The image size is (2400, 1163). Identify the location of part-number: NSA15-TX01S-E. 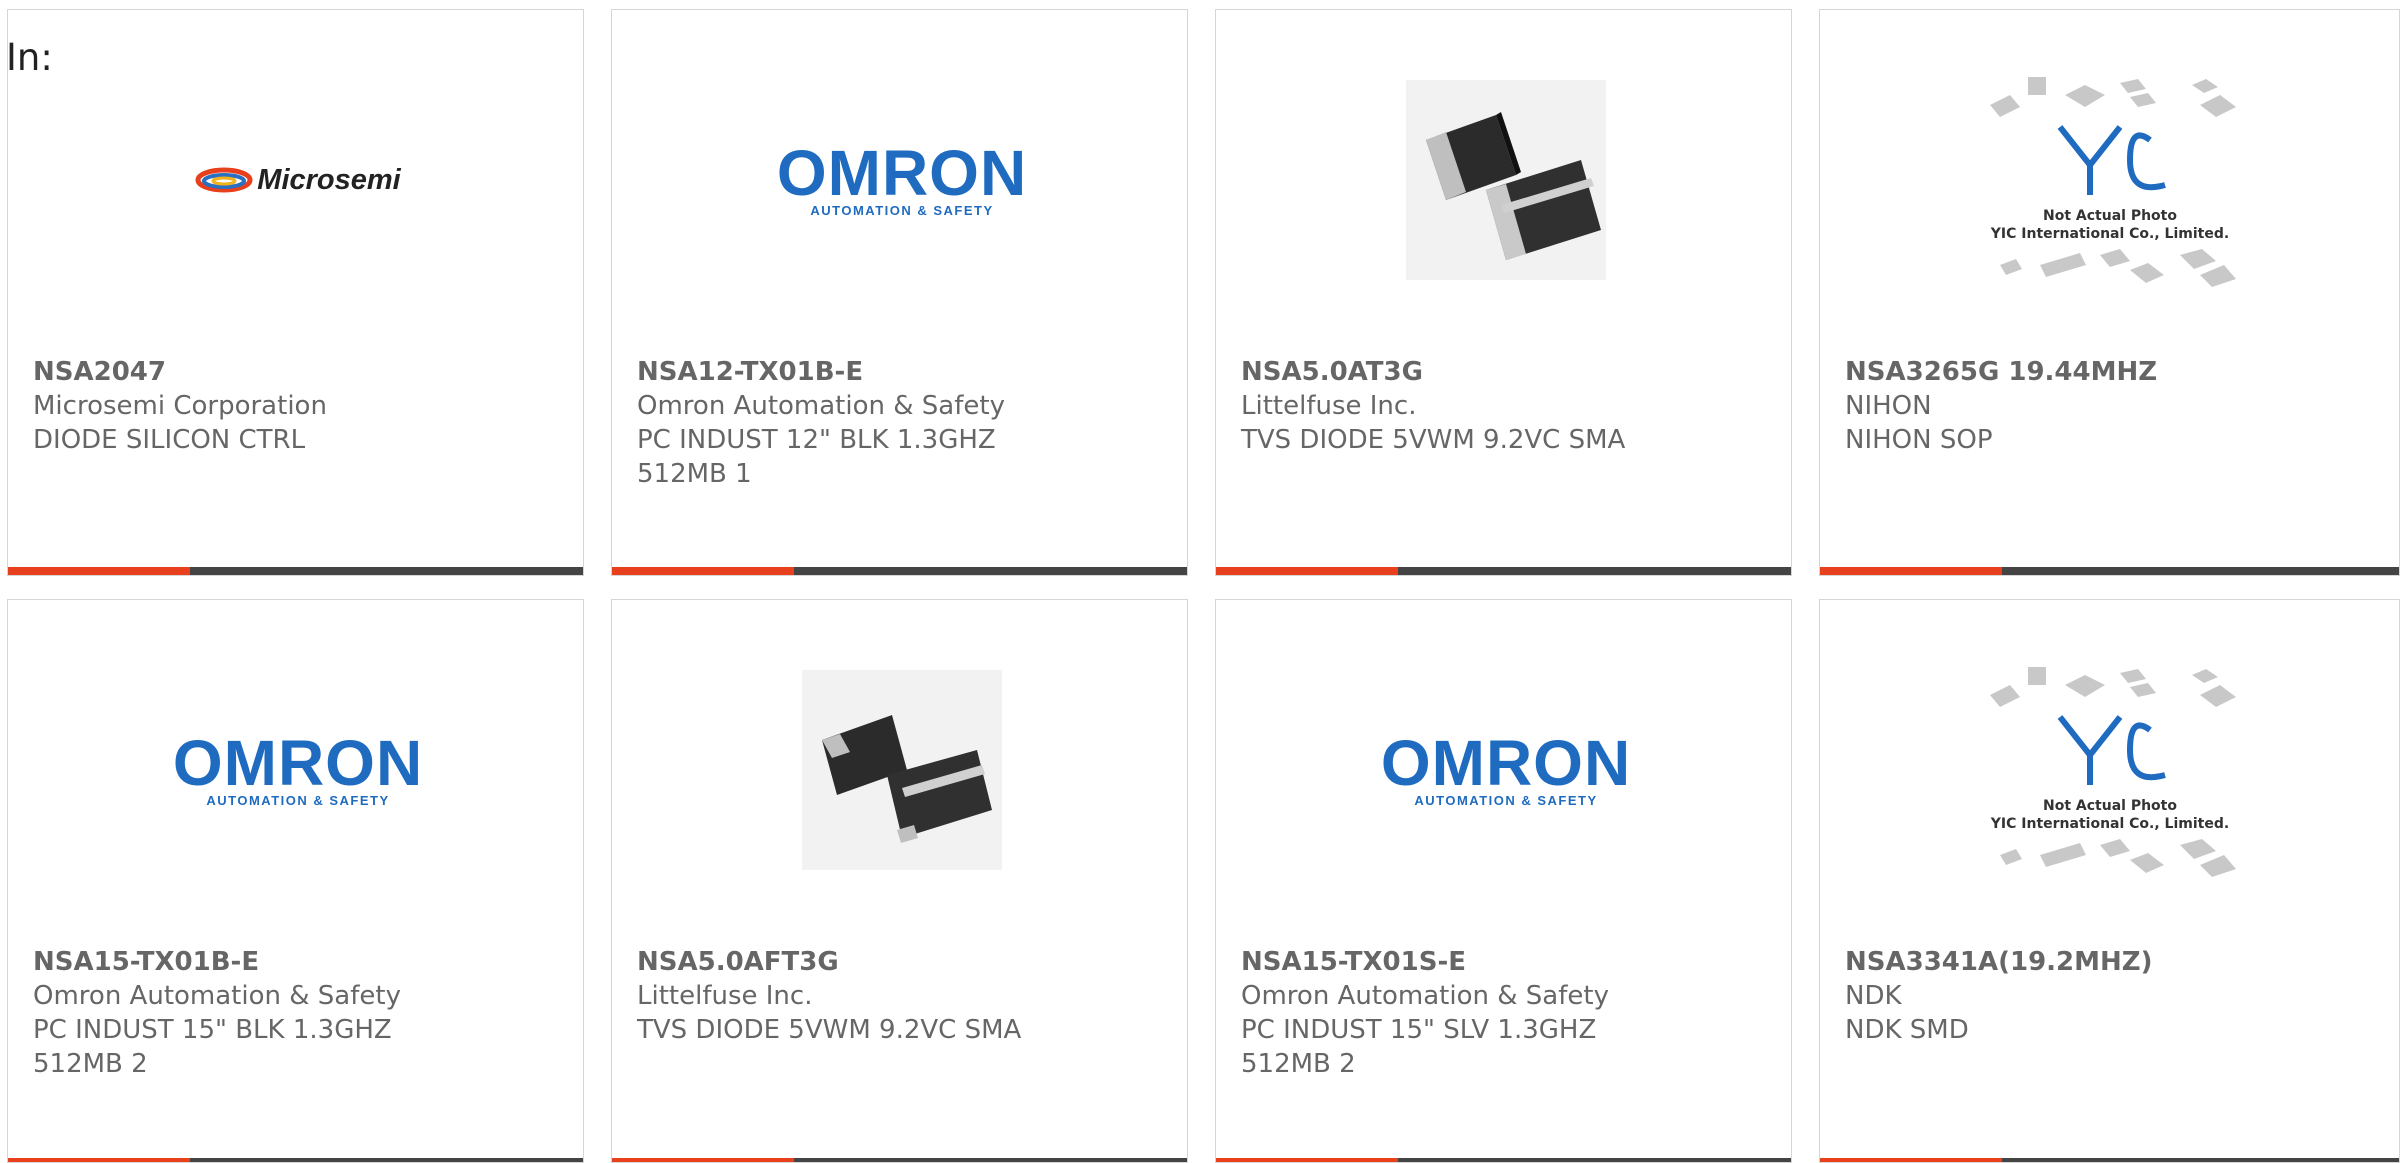
(1506, 962).